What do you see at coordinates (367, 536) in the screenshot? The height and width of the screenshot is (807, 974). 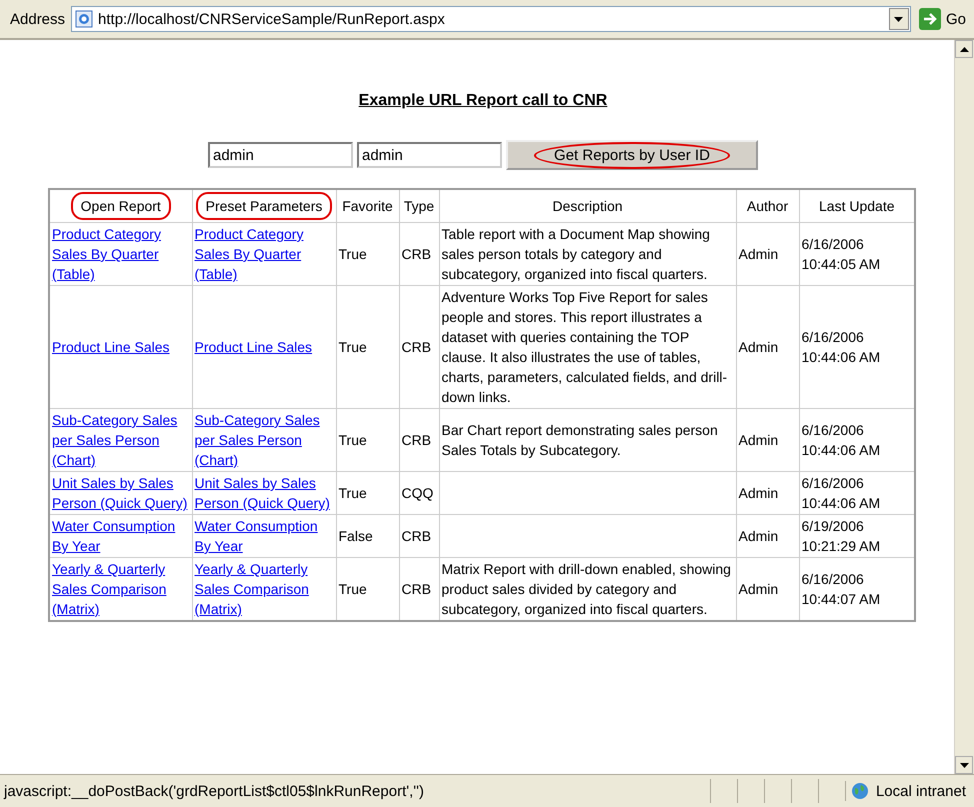 I see `table-cell: False` at bounding box center [367, 536].